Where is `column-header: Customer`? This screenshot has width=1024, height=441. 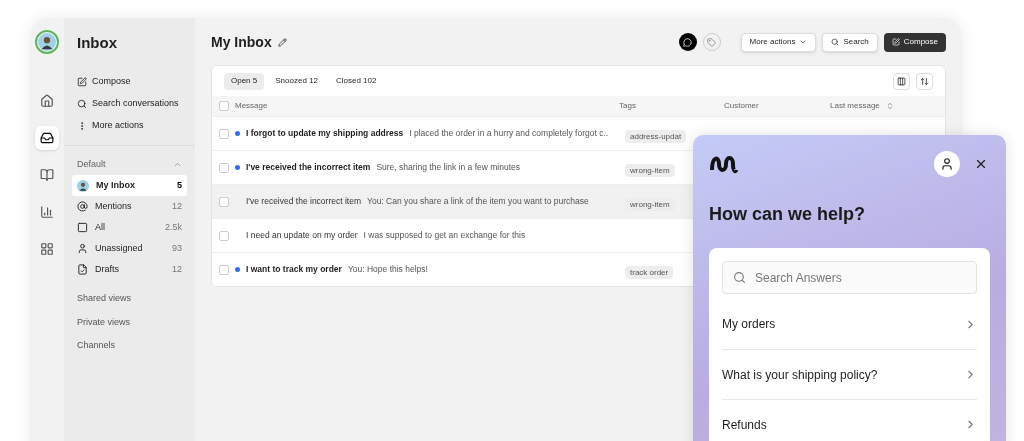 column-header: Customer is located at coordinates (741, 106).